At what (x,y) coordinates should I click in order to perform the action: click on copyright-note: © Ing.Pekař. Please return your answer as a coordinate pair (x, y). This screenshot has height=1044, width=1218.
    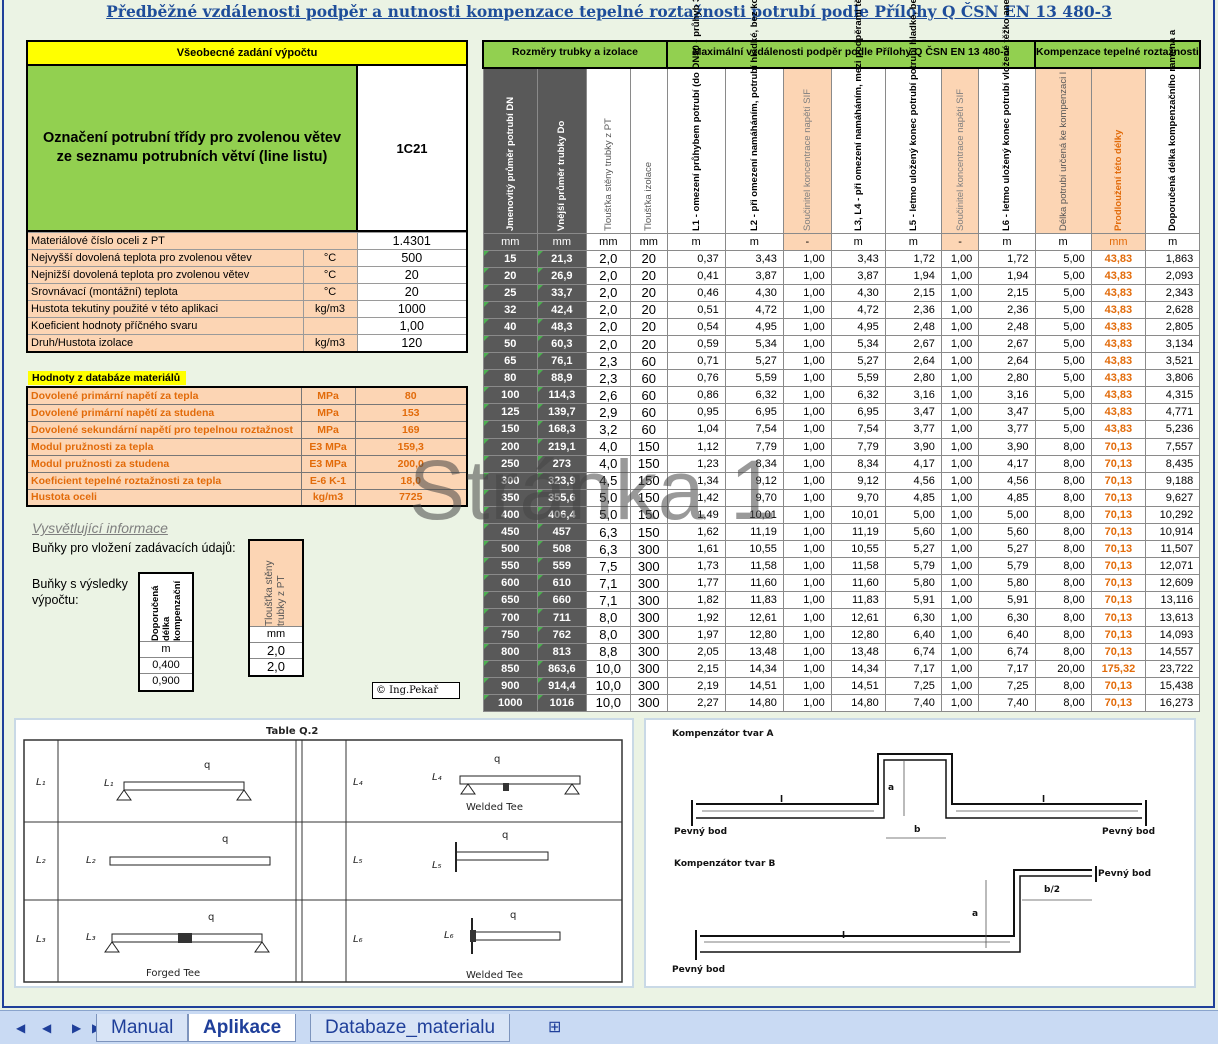
    Looking at the image, I should click on (416, 690).